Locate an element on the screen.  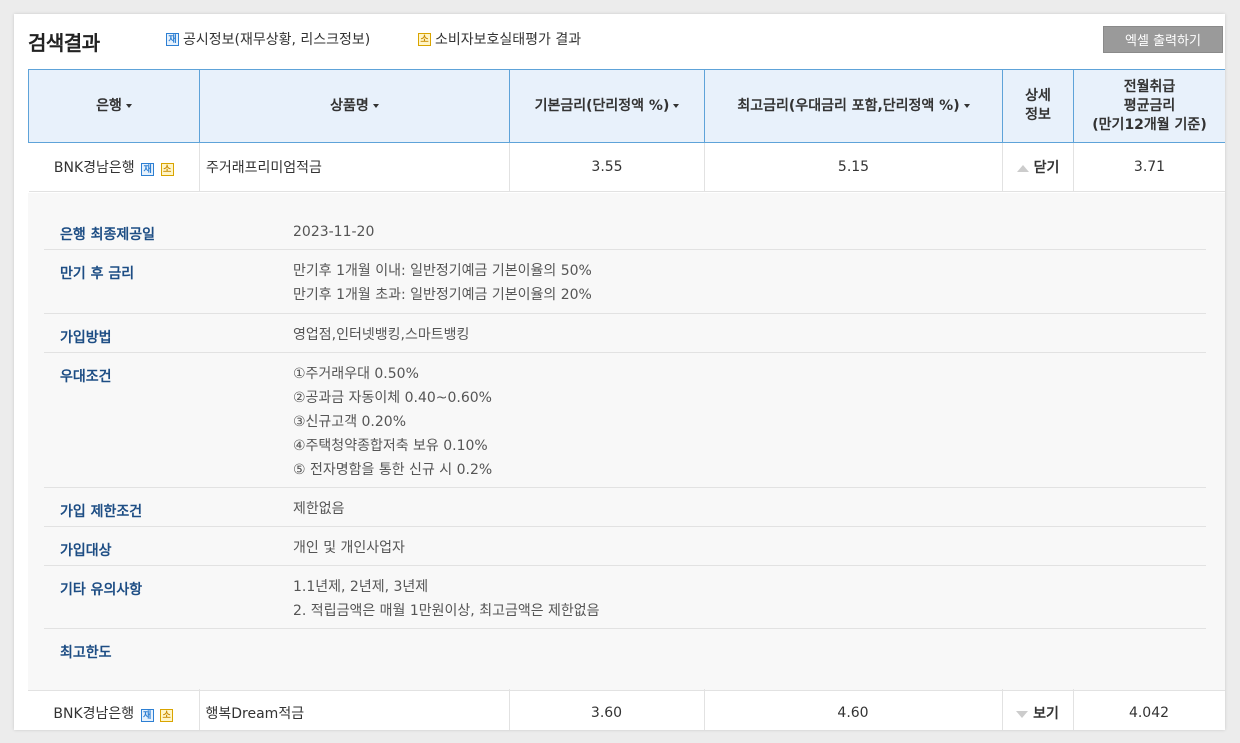
detail-close-button: 닫기 is located at coordinates (1038, 167).